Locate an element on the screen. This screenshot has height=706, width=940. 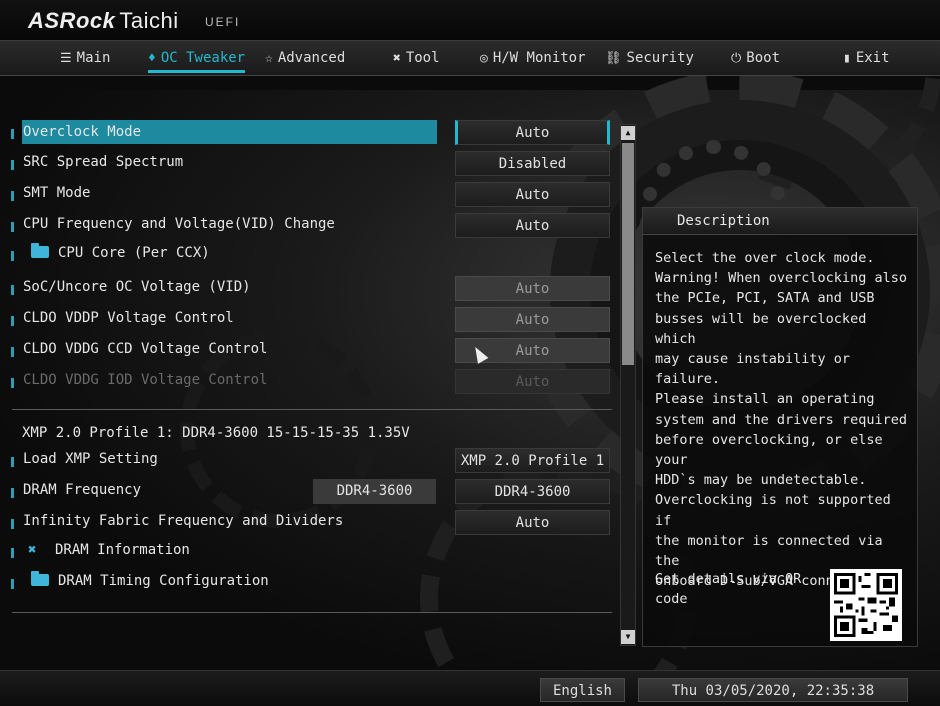
tab-exit: ▮ Exit is located at coordinates (866, 58).